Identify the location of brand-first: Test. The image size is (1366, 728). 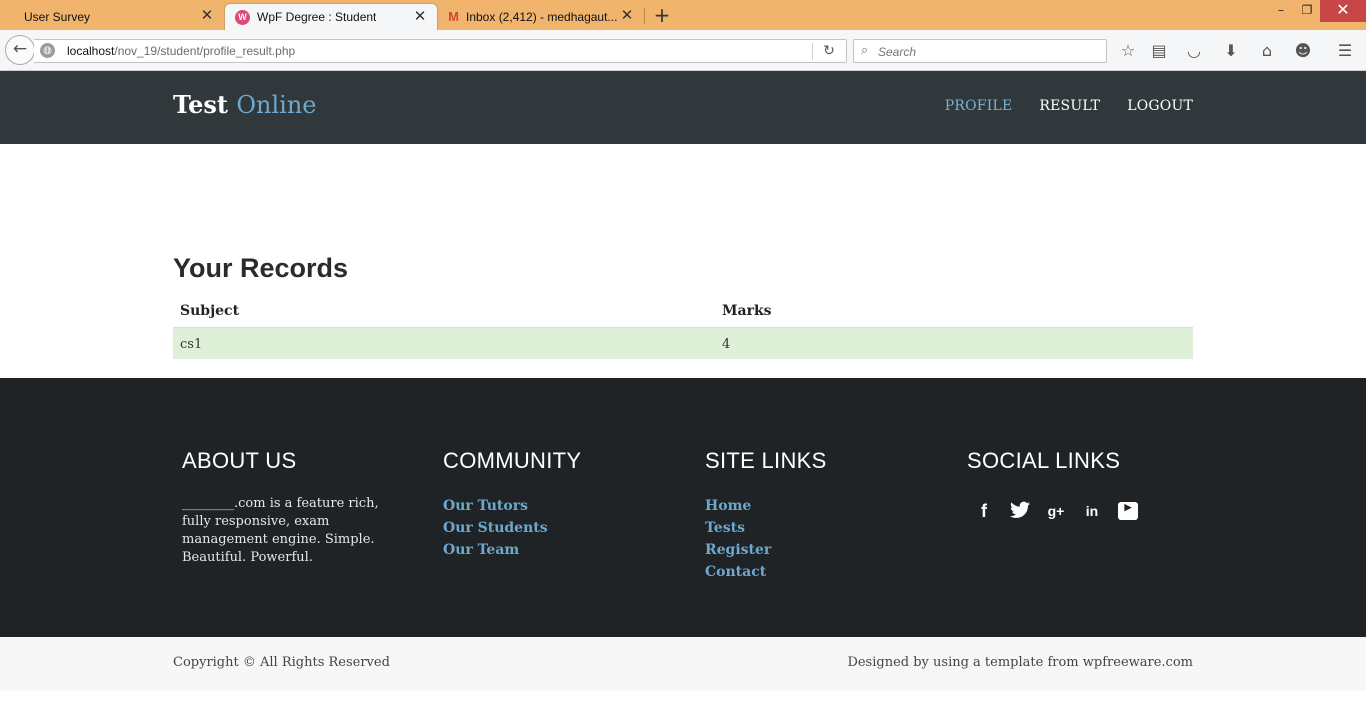
(200, 104).